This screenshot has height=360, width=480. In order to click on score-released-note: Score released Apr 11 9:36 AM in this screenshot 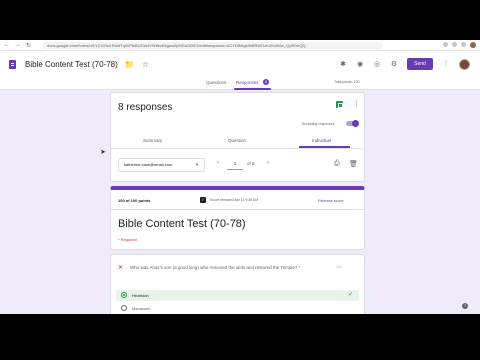, I will do `click(234, 200)`.